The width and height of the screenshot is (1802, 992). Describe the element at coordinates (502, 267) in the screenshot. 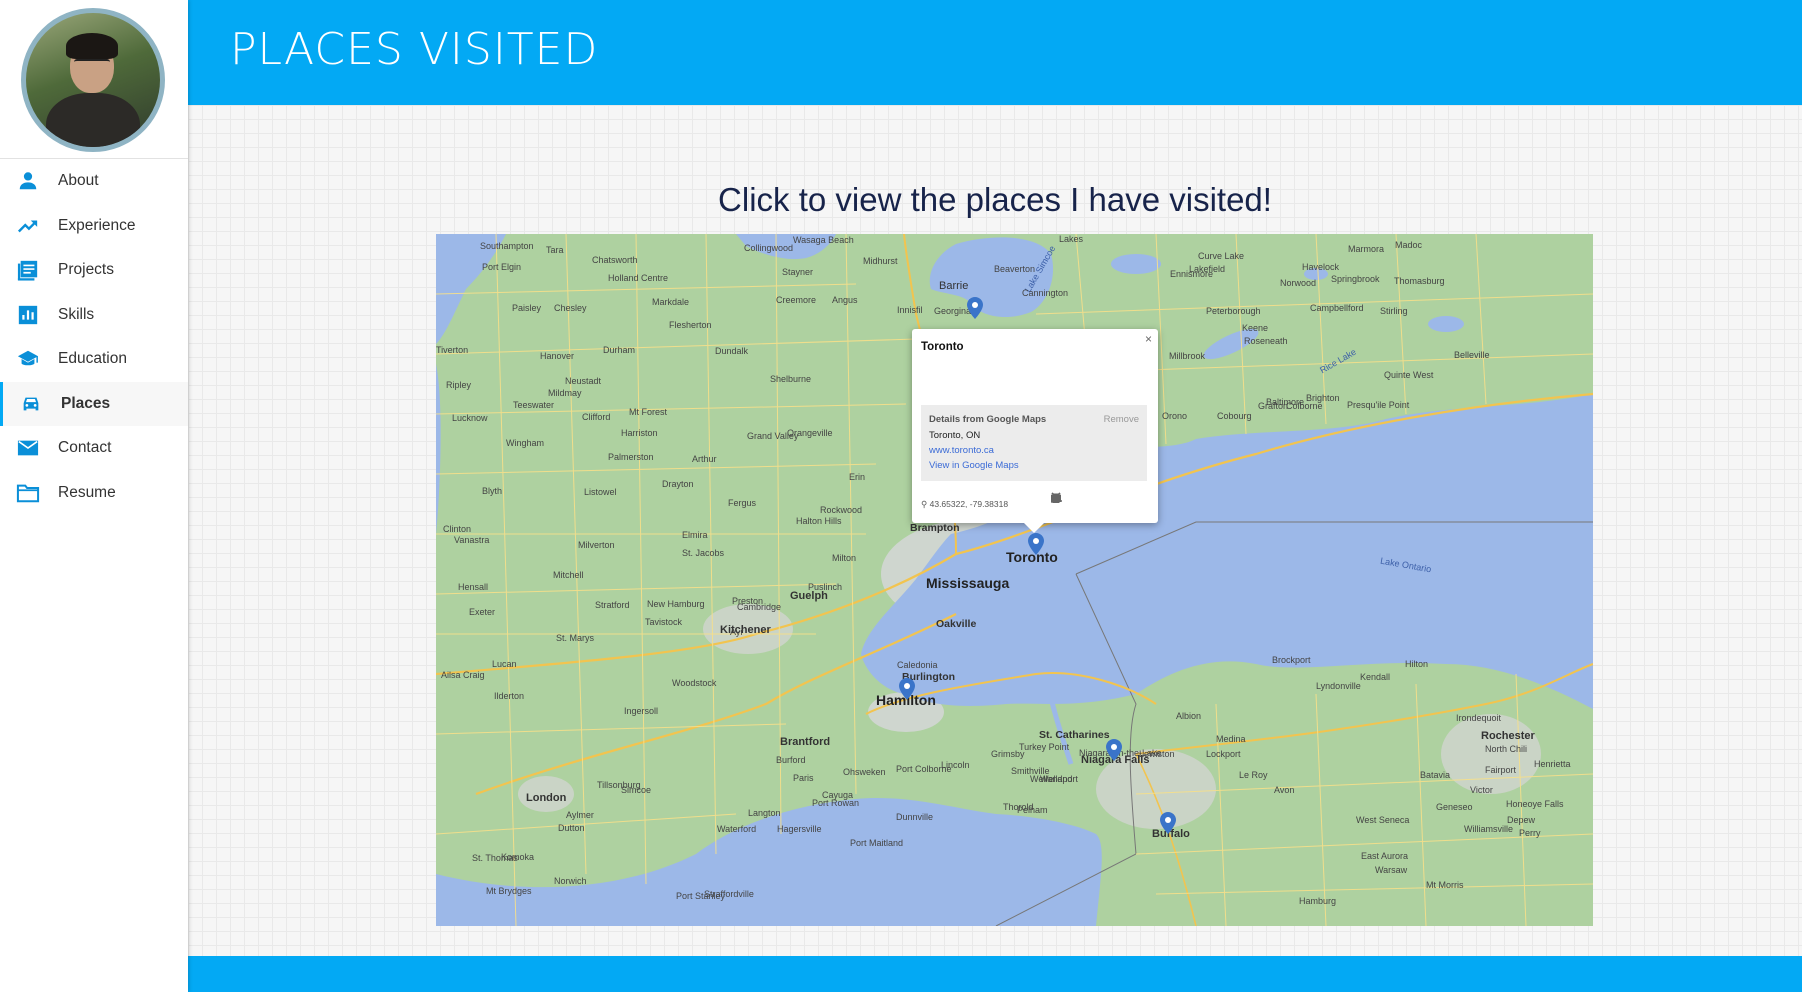

I see `map-label-minor: Port Elgin` at that location.